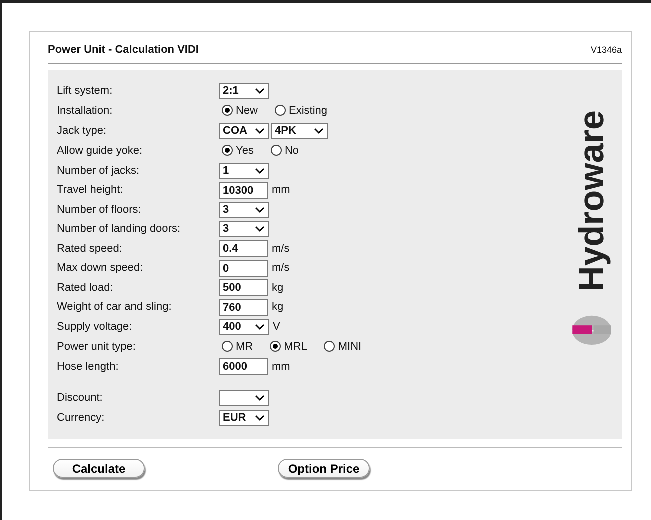  Describe the element at coordinates (90, 190) in the screenshot. I see `field-label: Travel height:` at that location.